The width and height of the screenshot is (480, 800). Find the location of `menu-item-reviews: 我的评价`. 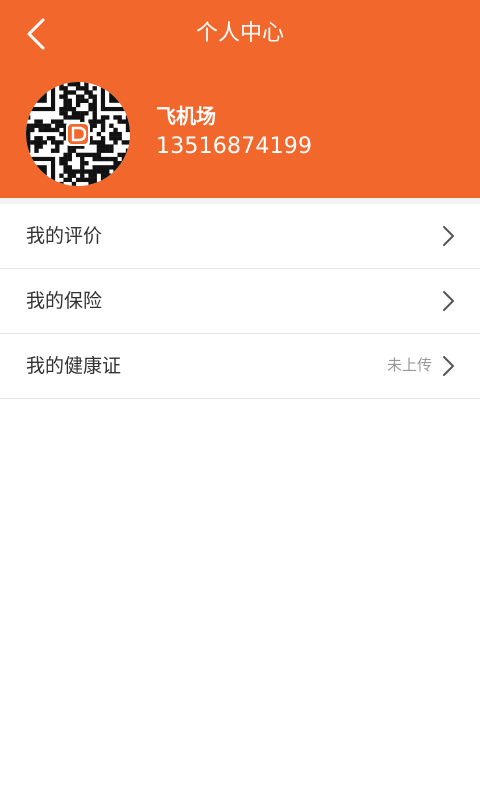

menu-item-reviews: 我的评价 is located at coordinates (240, 236).